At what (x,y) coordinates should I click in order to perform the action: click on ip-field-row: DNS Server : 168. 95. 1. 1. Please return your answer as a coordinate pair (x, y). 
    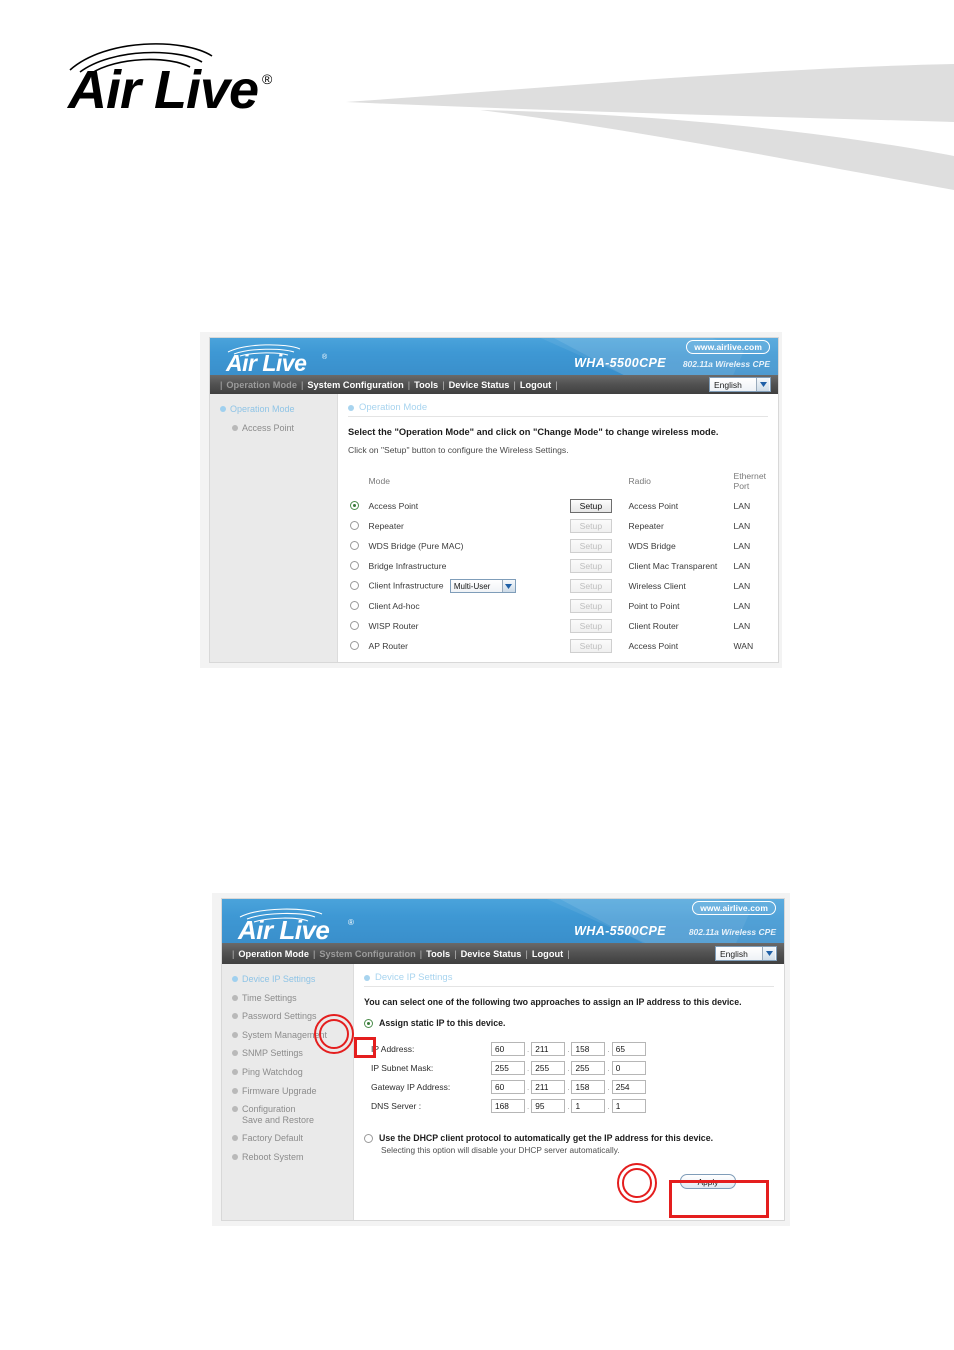
    Looking at the image, I should click on (508, 1106).